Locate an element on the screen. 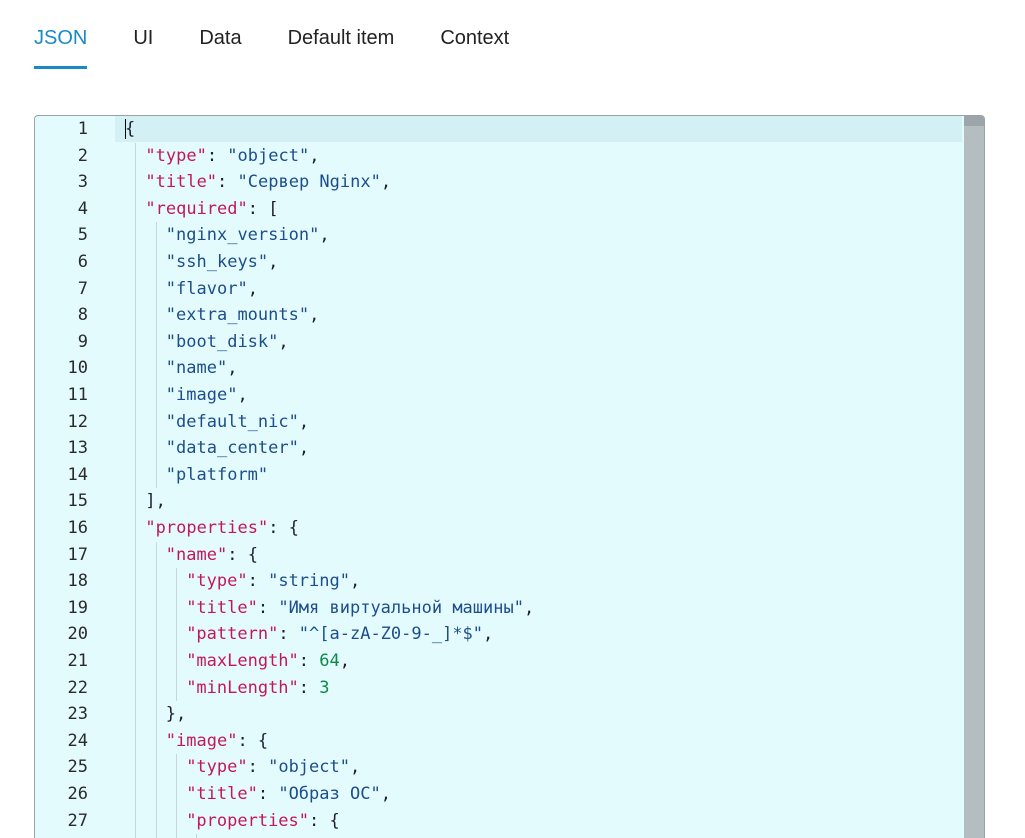 The image size is (1025, 838). code-line-content: { is located at coordinates (130, 129).